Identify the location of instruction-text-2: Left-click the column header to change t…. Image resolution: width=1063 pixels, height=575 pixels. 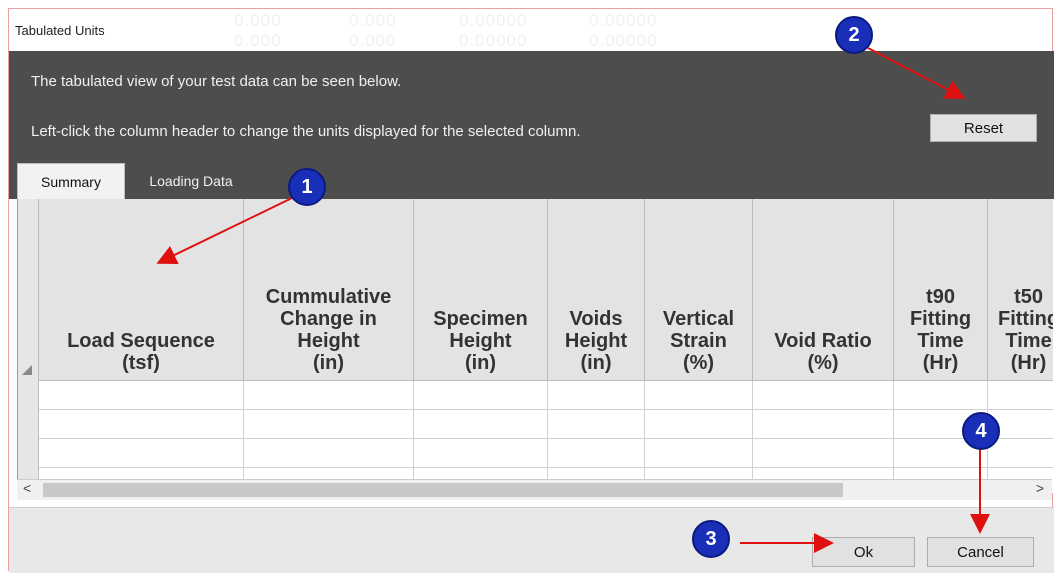
(306, 131).